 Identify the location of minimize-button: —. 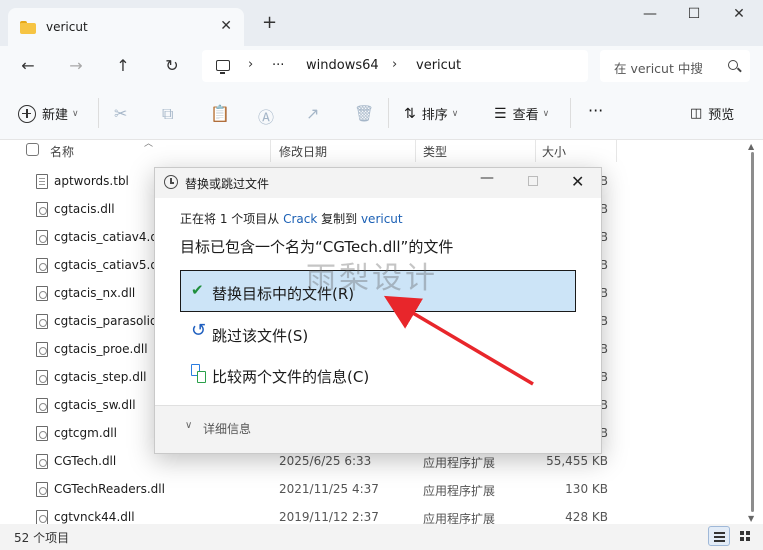
(650, 16).